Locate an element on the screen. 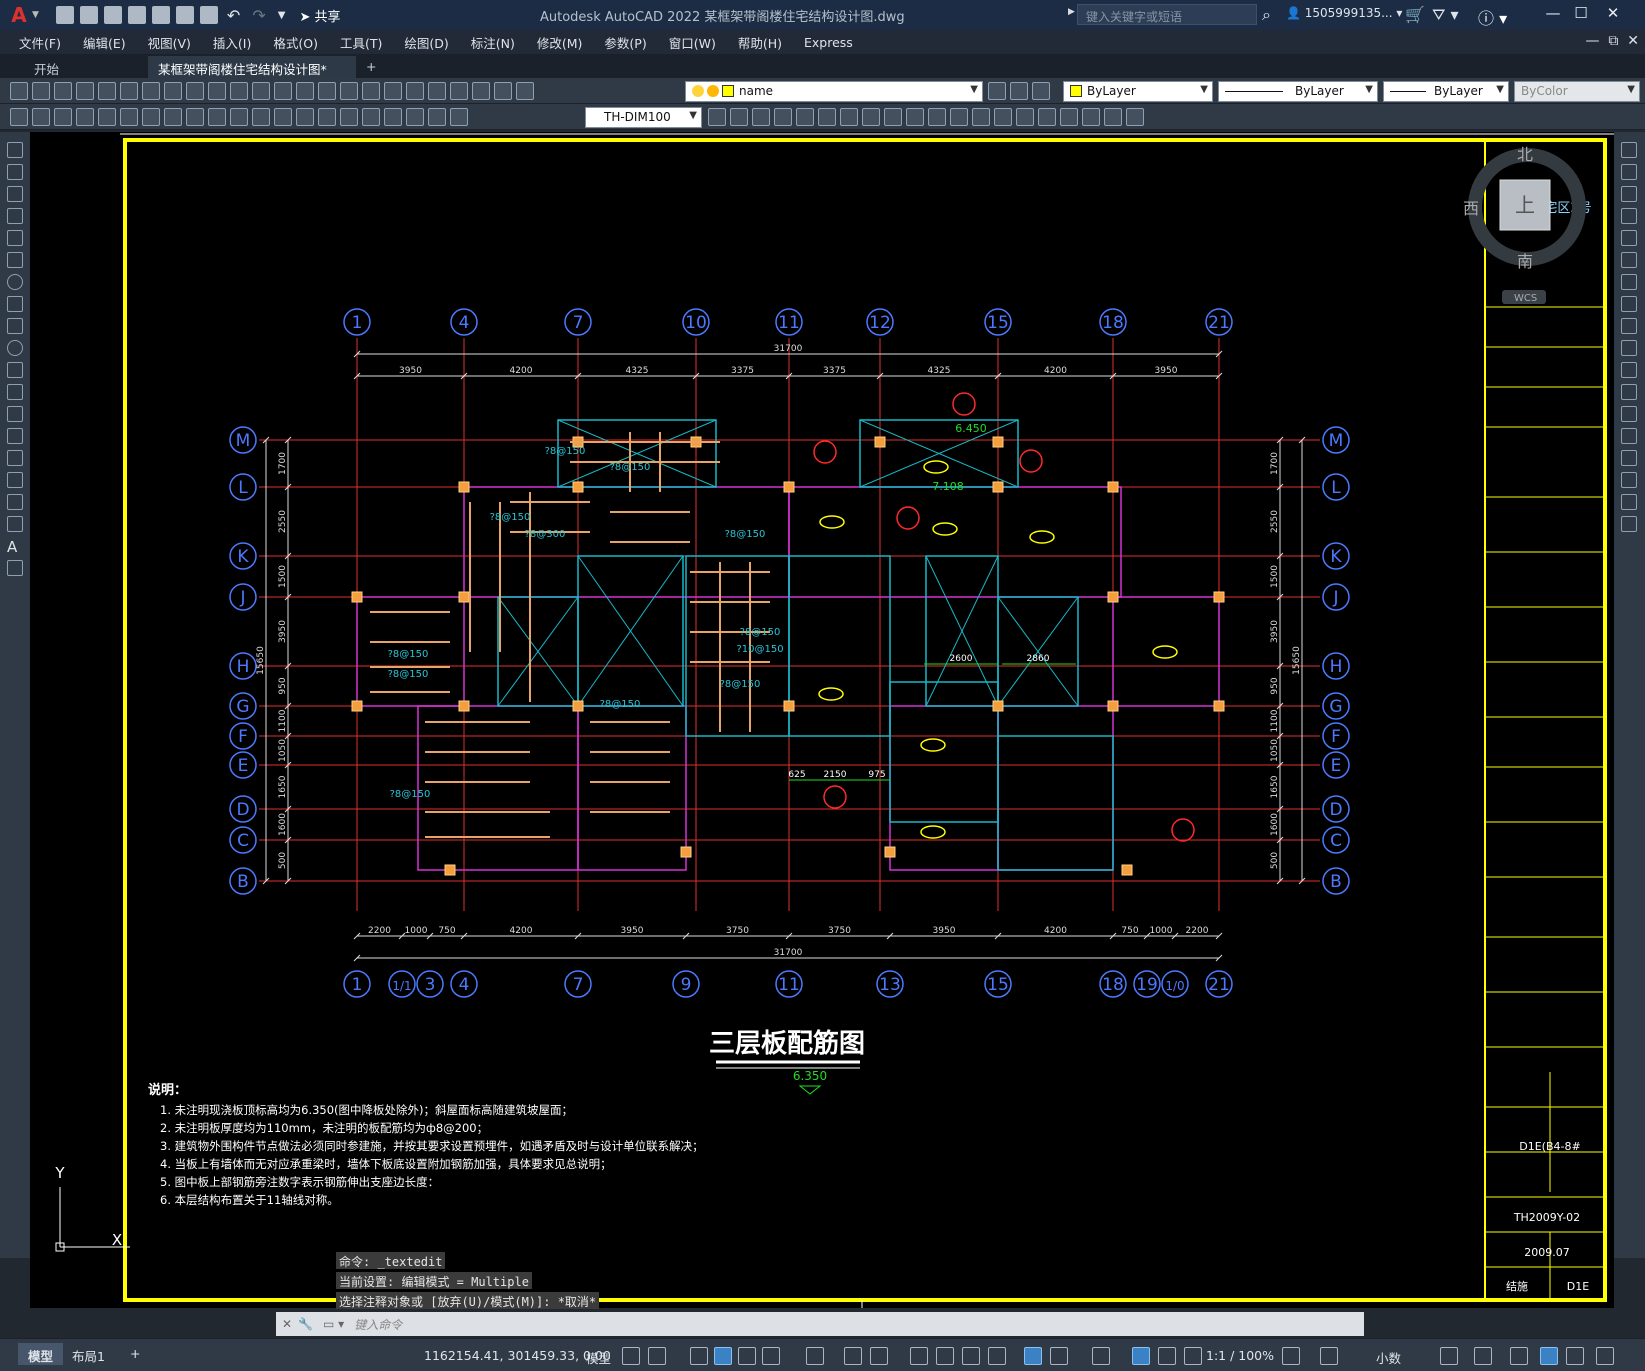 This screenshot has height=1371, width=1645. lock-ui-icon is located at coordinates (1483, 1356).